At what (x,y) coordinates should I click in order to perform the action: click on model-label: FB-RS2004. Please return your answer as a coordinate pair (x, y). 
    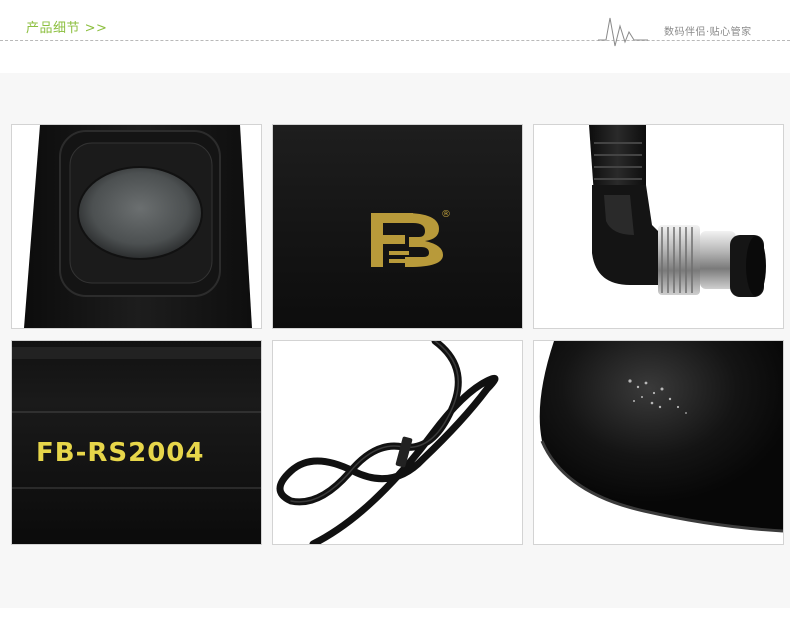
    Looking at the image, I should click on (120, 453).